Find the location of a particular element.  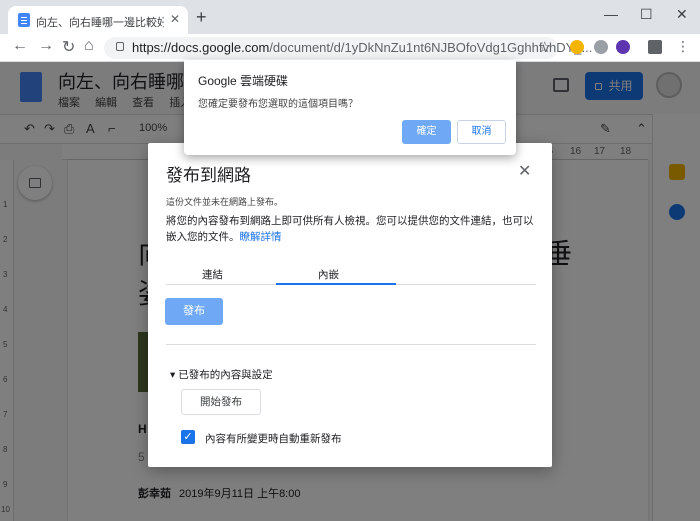

ok-button: 確定 is located at coordinates (426, 132).